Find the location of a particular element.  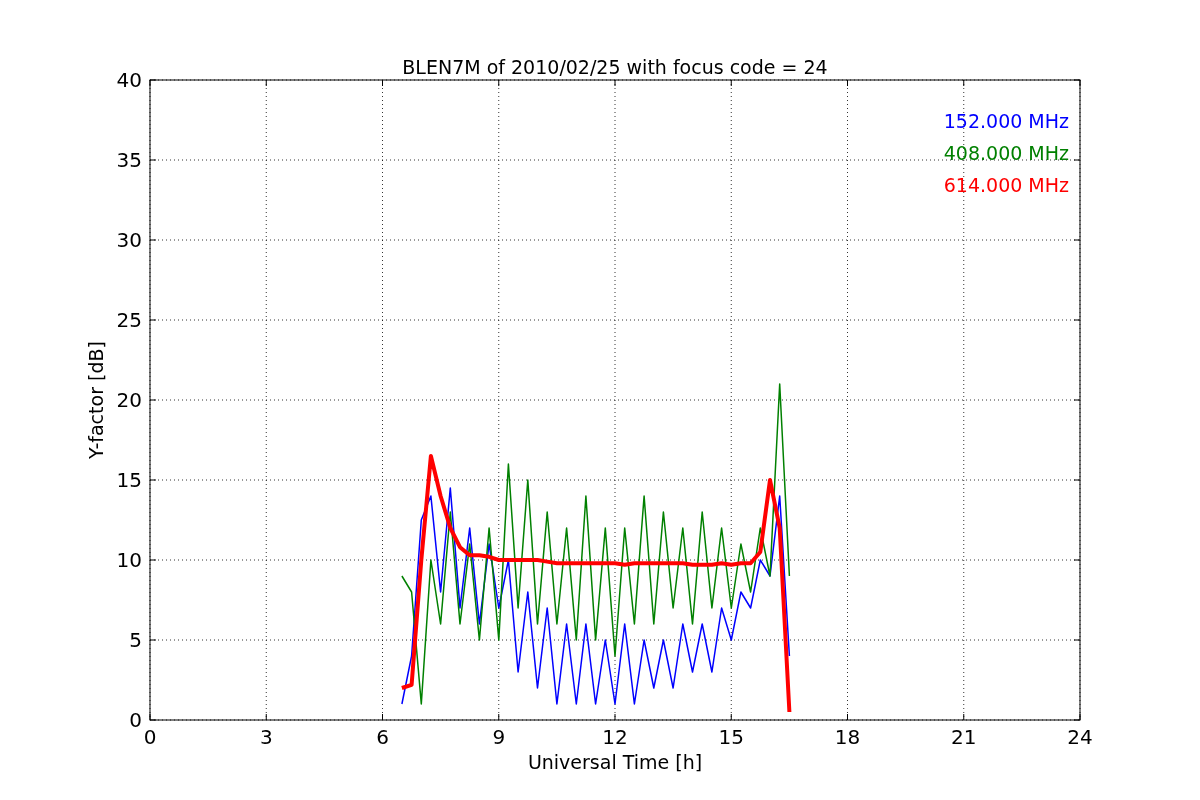

x-tick-label: 15 is located at coordinates (731, 737).